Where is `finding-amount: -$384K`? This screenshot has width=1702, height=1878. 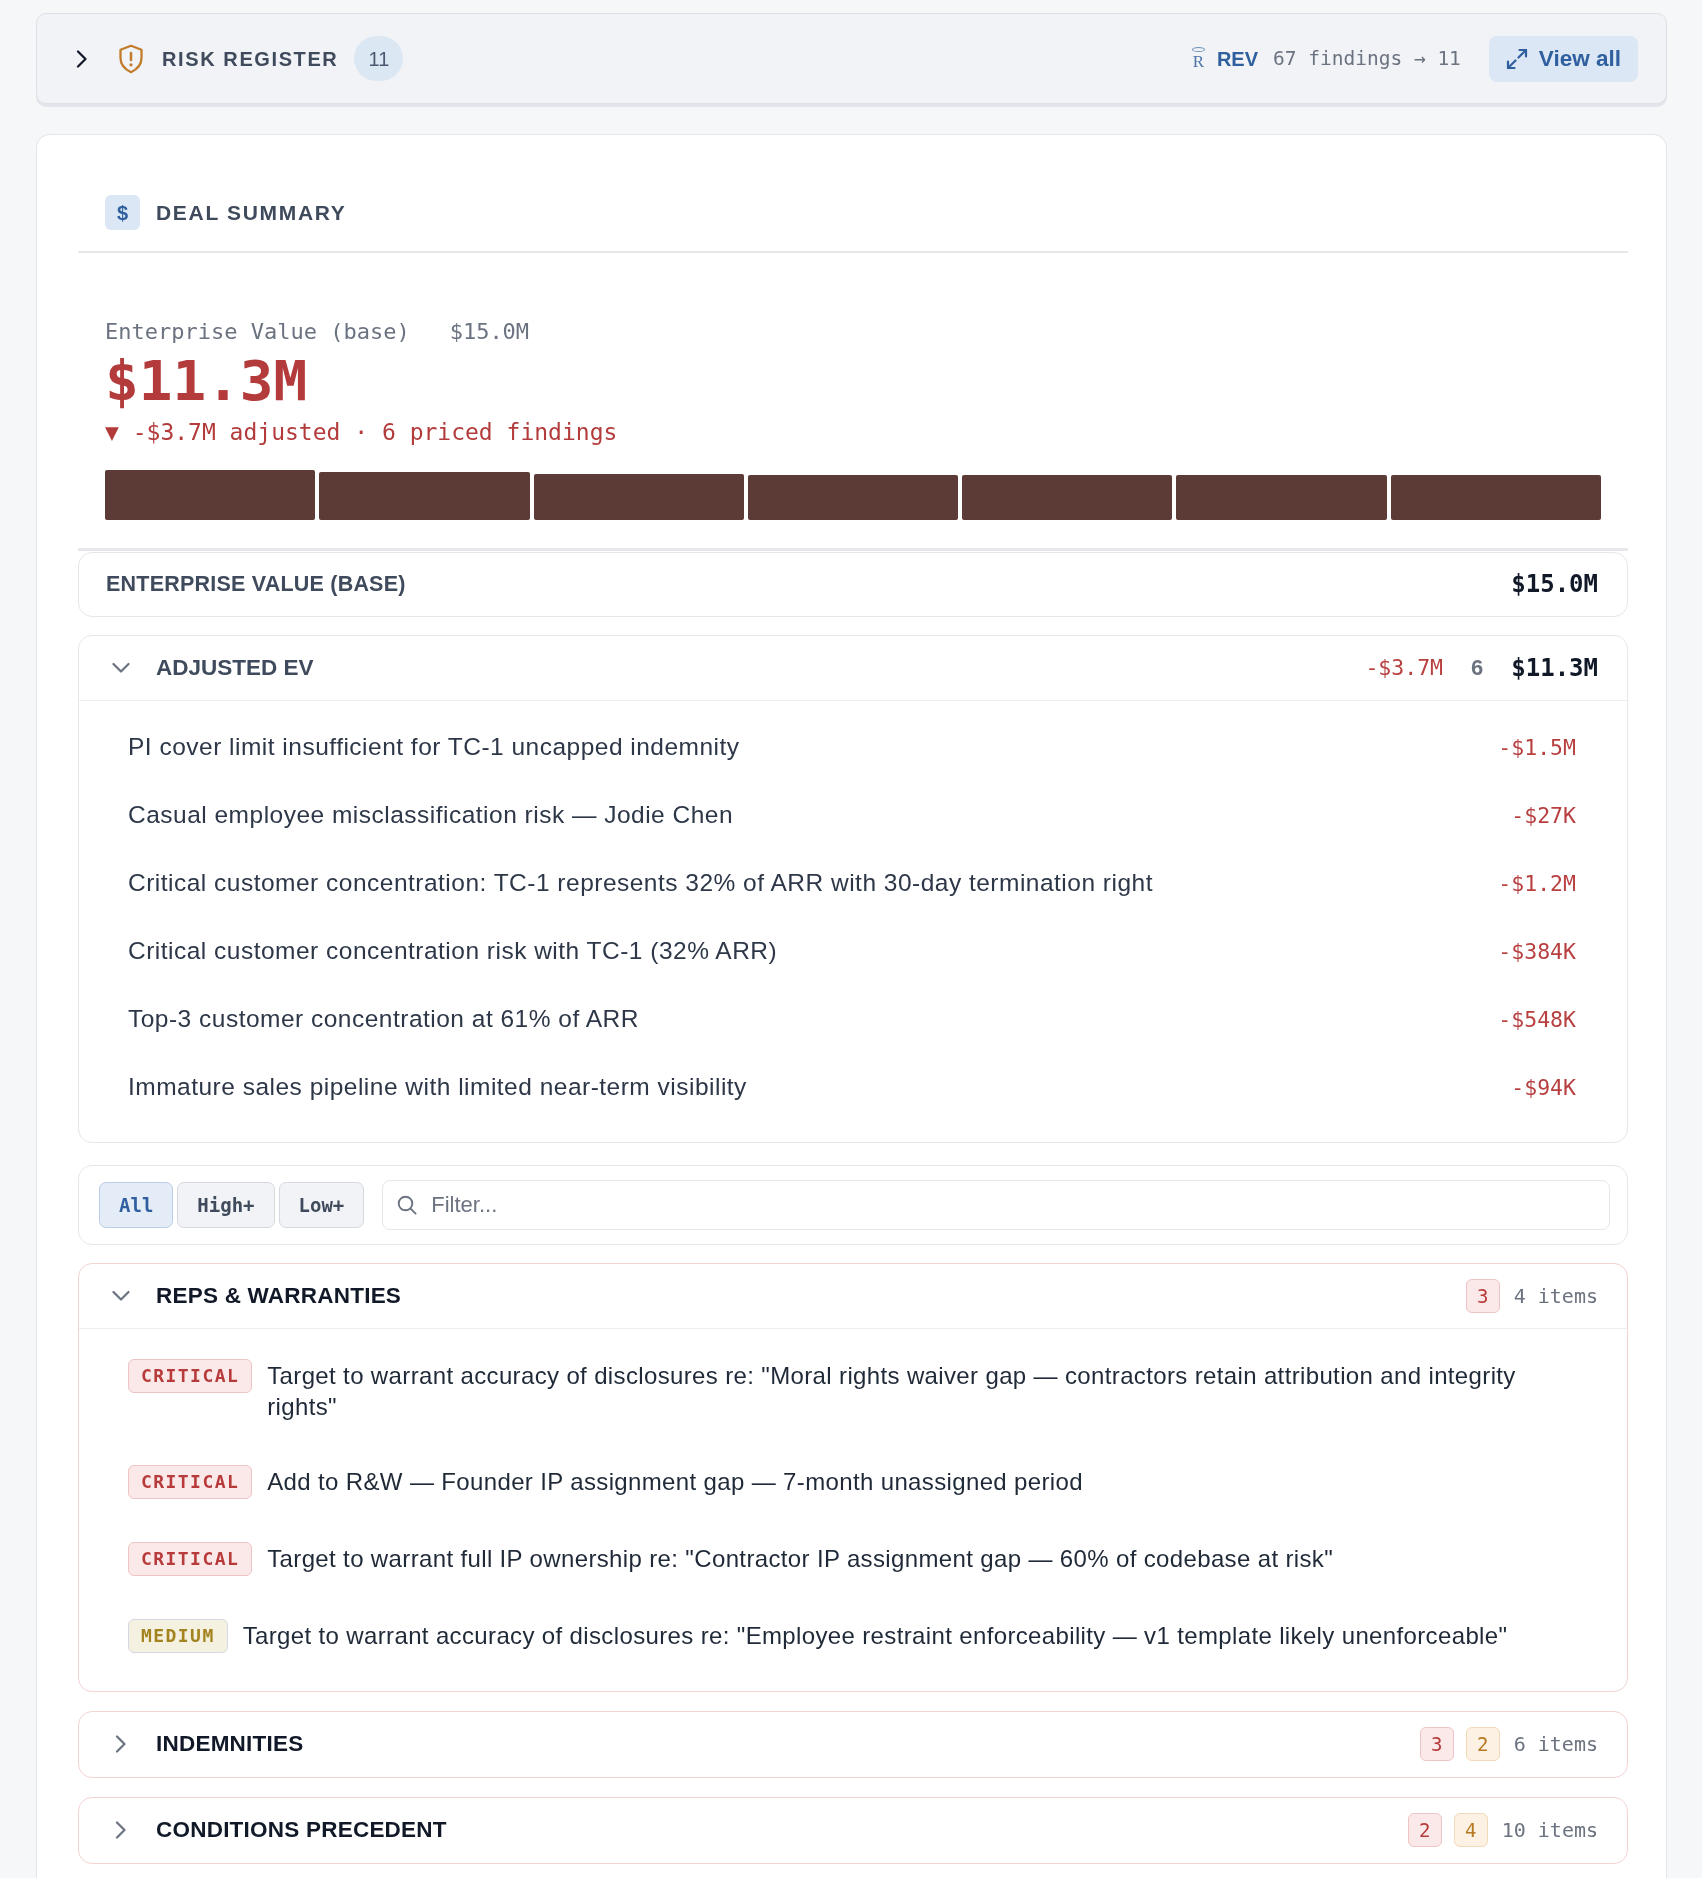
finding-amount: -$384K is located at coordinates (1537, 951).